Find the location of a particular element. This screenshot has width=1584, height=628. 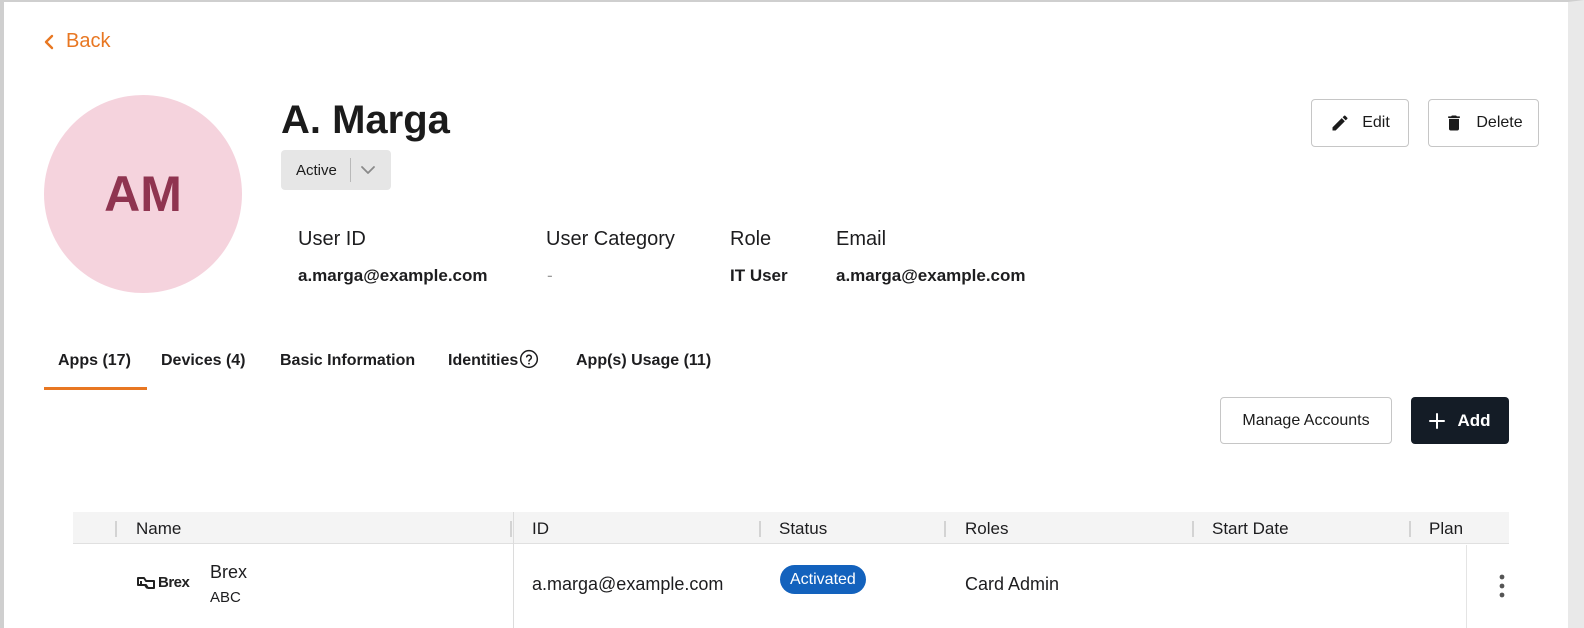

roles-value: Card Admin is located at coordinates (1012, 584).